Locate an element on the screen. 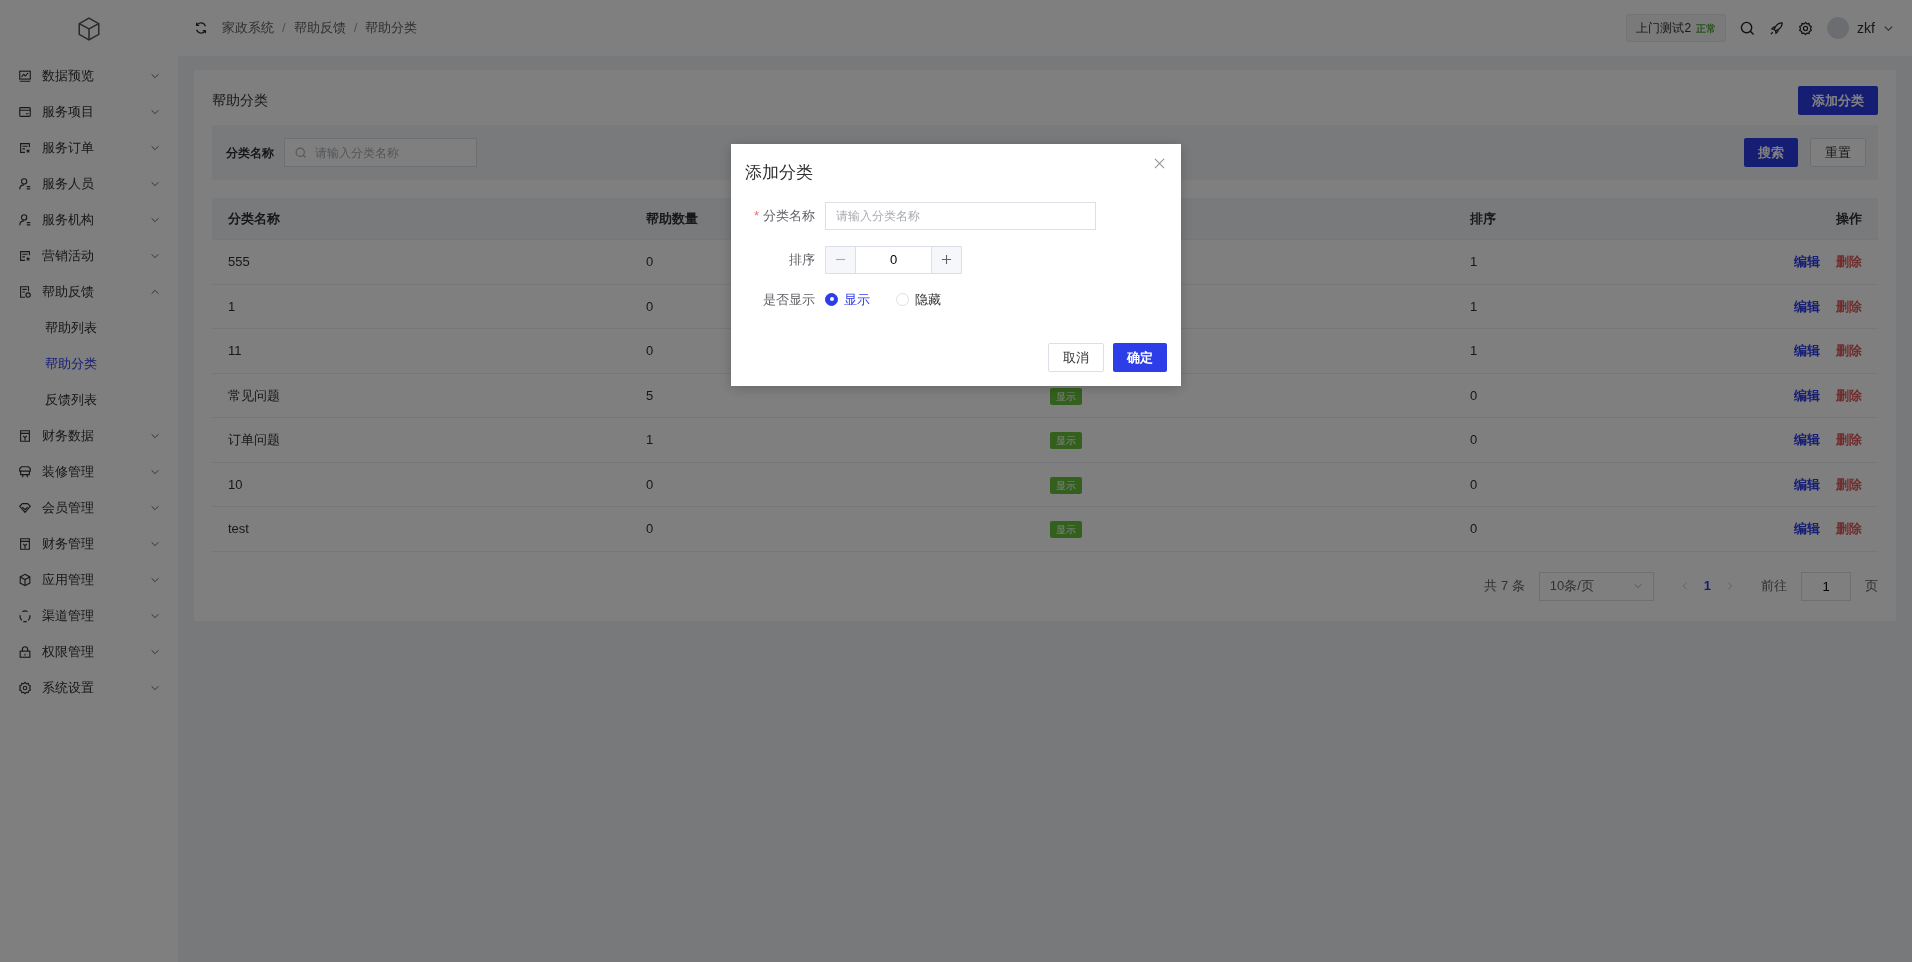 The width and height of the screenshot is (1912, 962). sidebar-item: 权限管理 is located at coordinates (89, 652).